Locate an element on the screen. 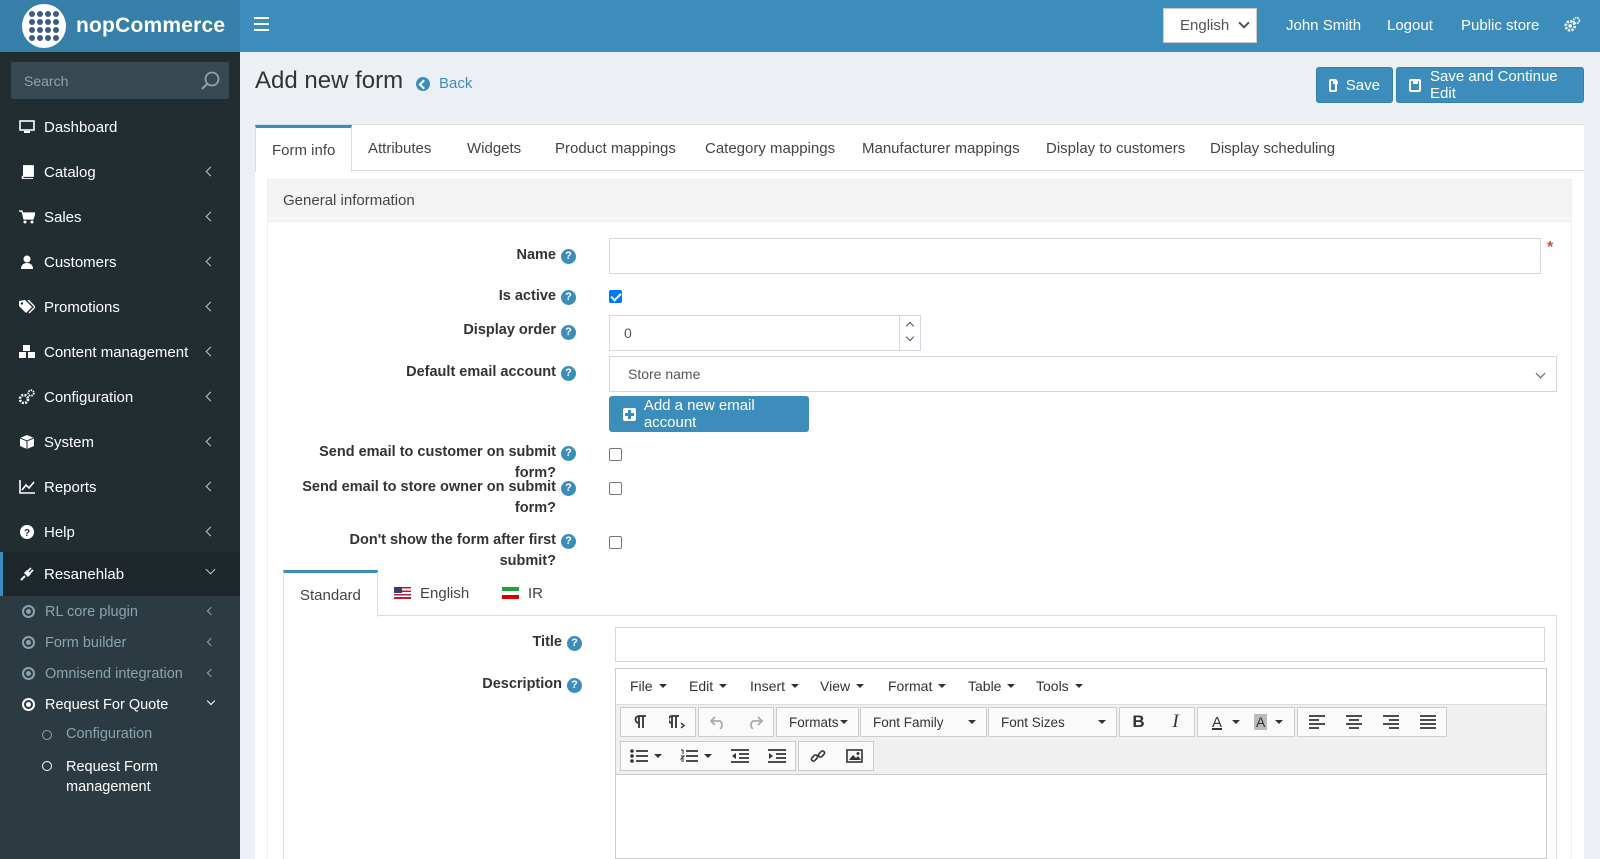 The width and height of the screenshot is (1600, 859). save-continue-button: Save and Continue Edit is located at coordinates (1490, 85).